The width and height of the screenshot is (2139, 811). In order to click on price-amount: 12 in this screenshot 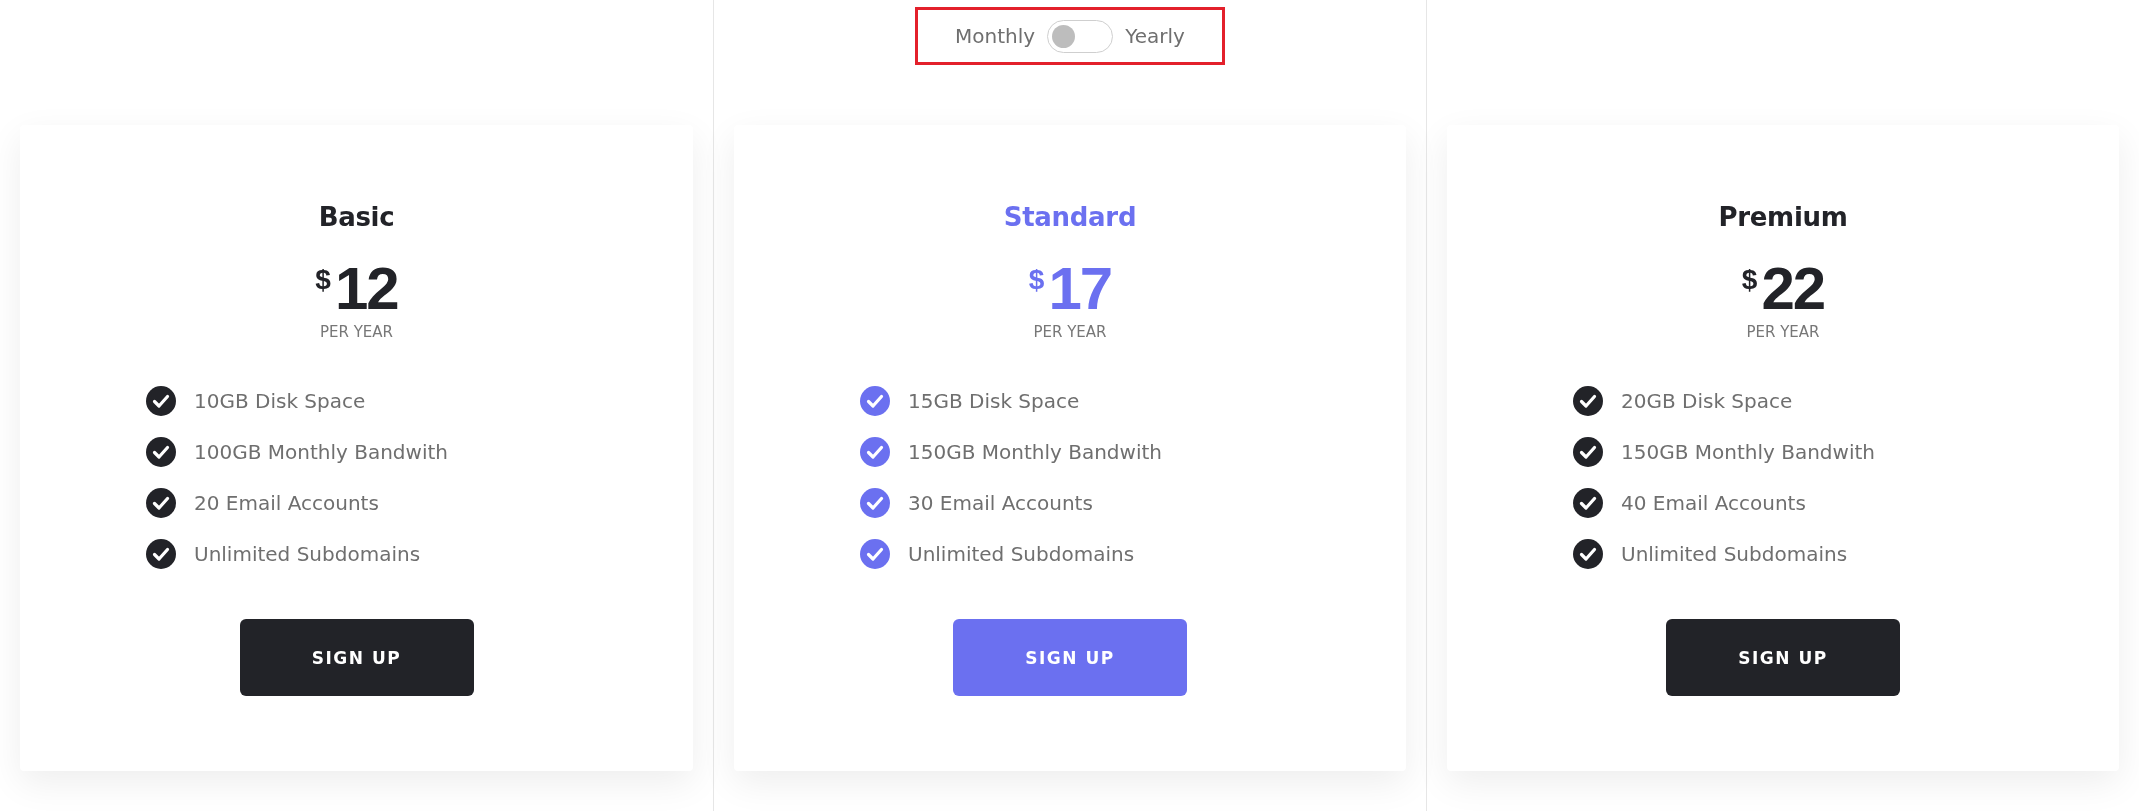, I will do `click(366, 289)`.